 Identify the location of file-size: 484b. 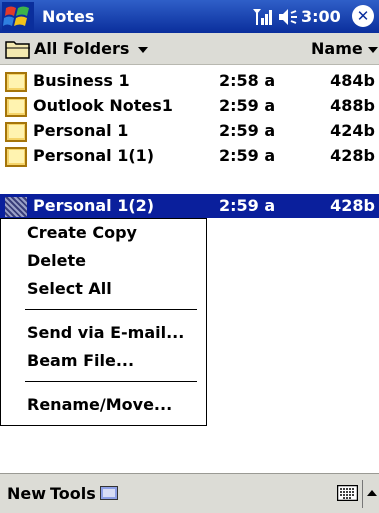
(352, 80).